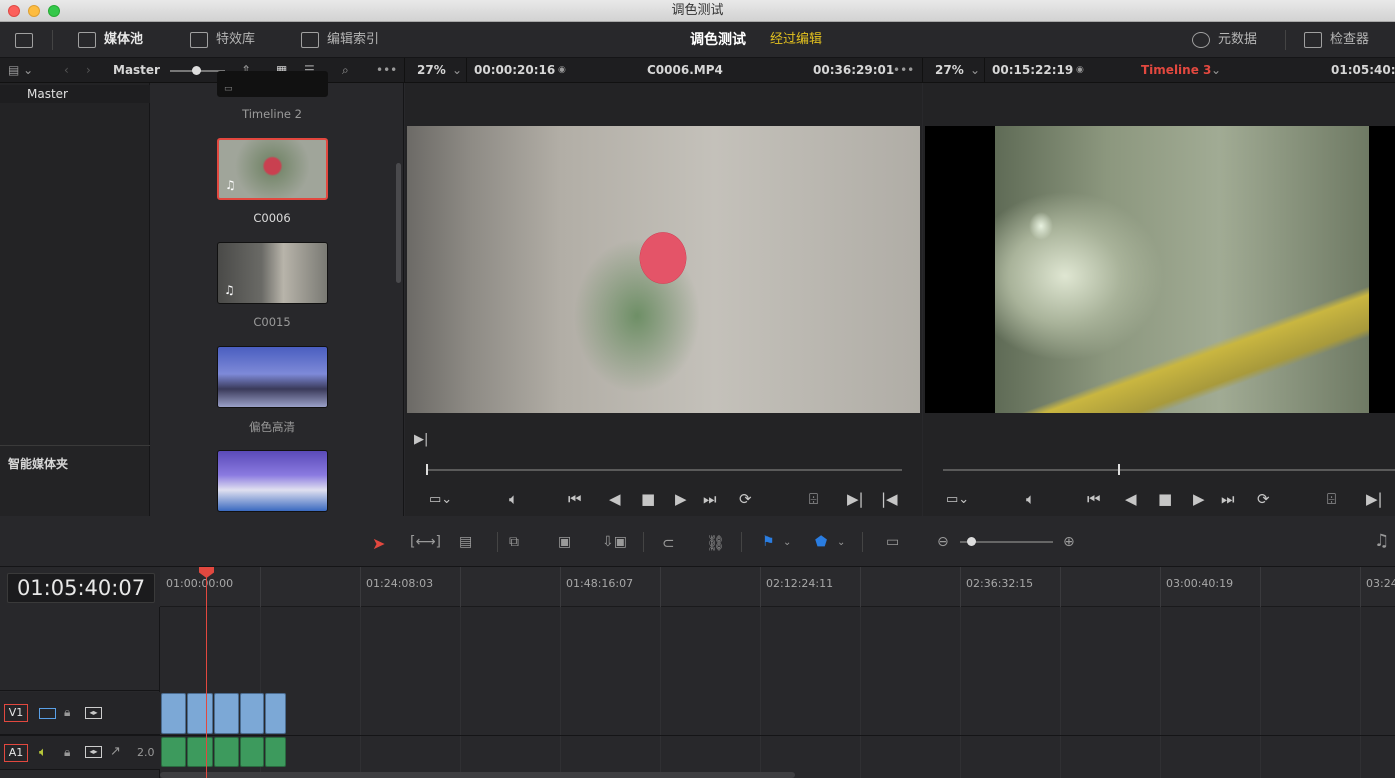 The height and width of the screenshot is (778, 1395). I want to click on media-pool-button: 媒体池, so click(110, 40).